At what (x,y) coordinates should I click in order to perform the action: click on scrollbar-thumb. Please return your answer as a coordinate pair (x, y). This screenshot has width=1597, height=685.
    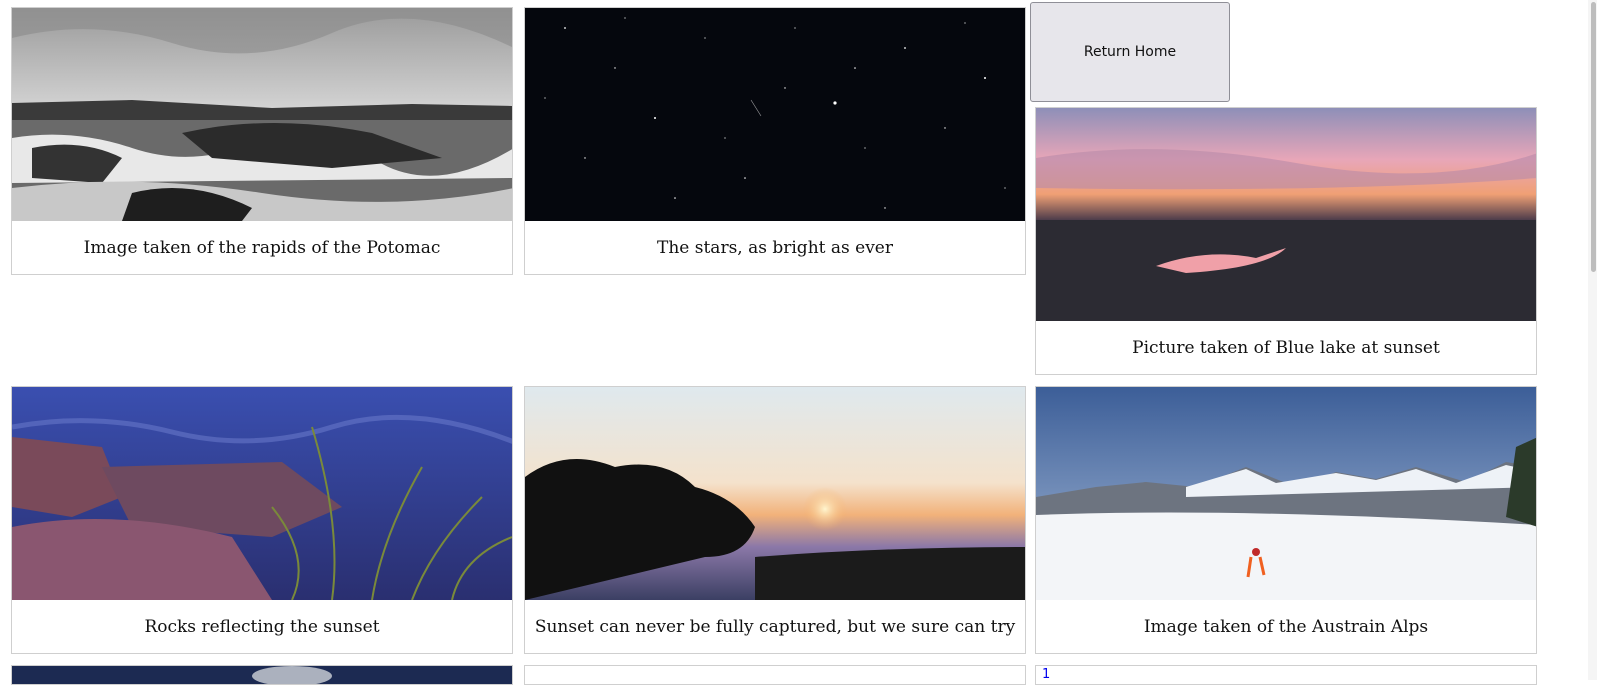
    Looking at the image, I should click on (1593, 137).